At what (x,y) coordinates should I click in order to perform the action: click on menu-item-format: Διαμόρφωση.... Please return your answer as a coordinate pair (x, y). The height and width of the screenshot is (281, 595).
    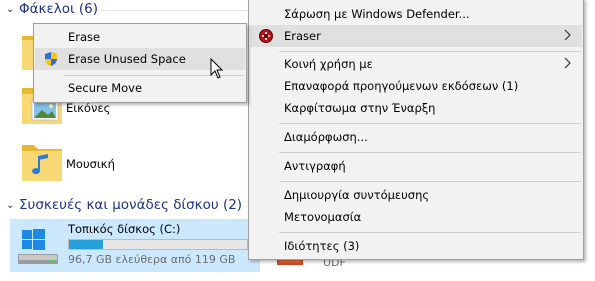
    Looking at the image, I should click on (416, 137).